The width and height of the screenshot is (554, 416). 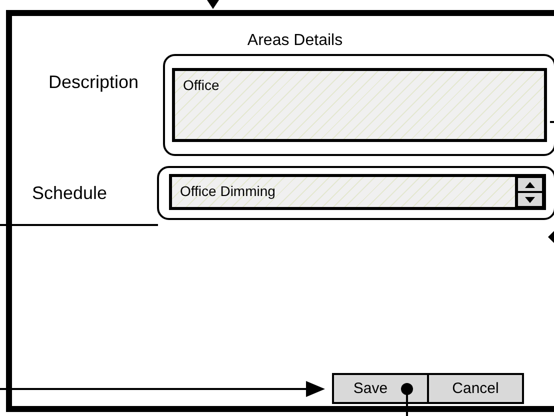 I want to click on cancel-button: Cancel, so click(x=475, y=388).